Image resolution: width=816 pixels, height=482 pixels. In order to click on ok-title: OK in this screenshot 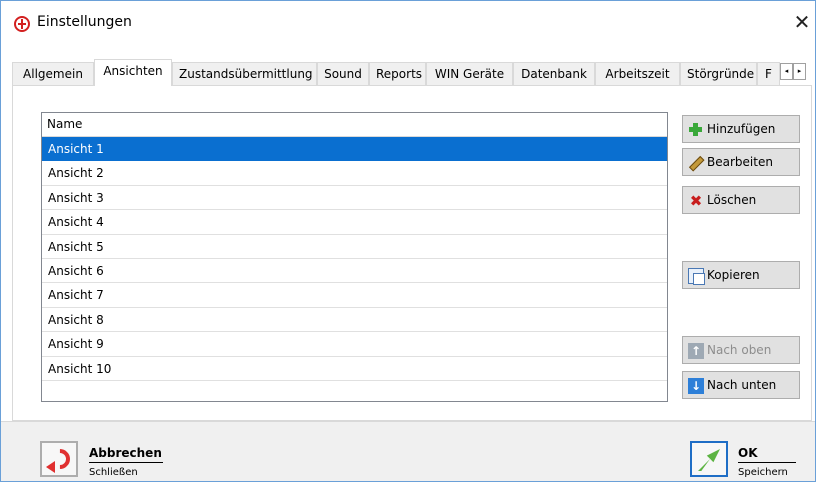, I will do `click(748, 453)`.